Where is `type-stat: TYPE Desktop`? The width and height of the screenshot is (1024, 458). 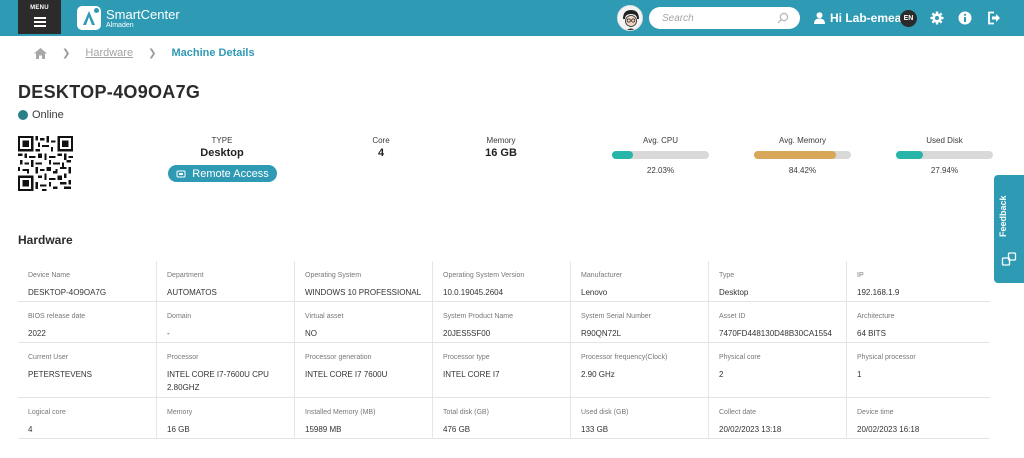 type-stat: TYPE Desktop is located at coordinates (222, 147).